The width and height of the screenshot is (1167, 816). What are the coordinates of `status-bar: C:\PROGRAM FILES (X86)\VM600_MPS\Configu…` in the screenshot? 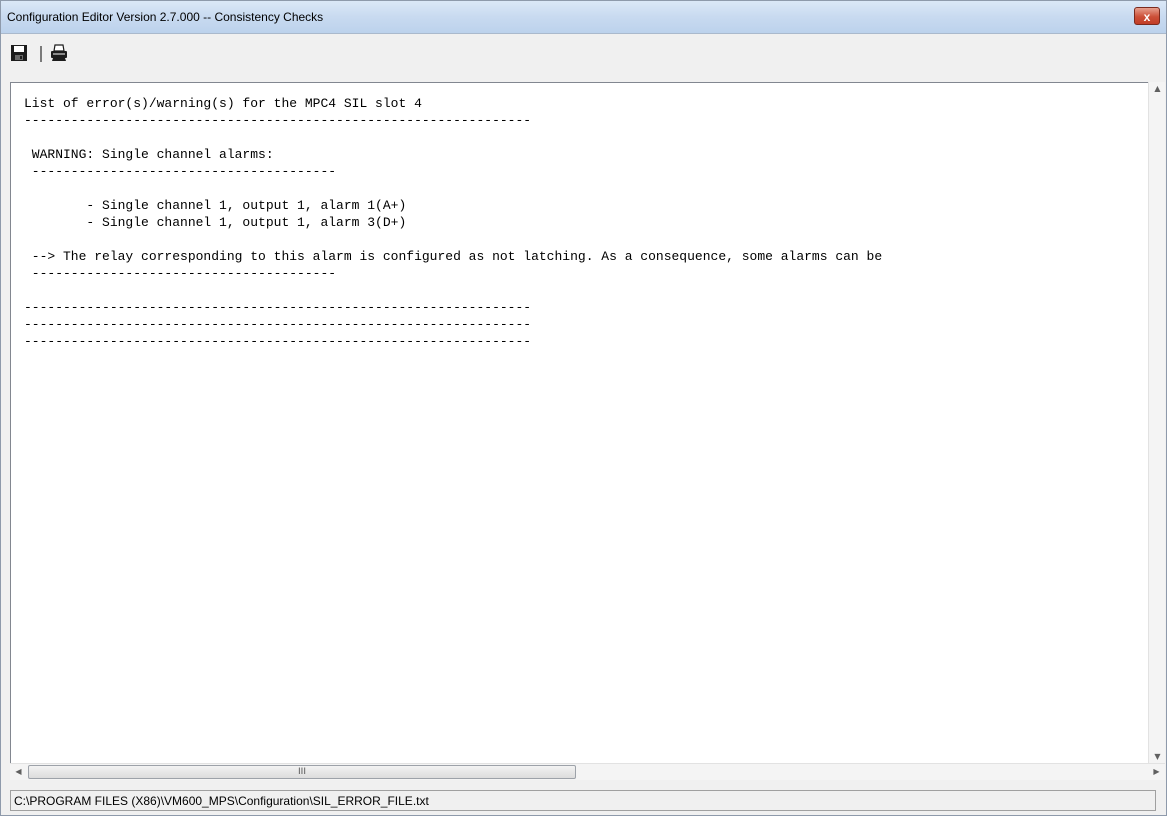 It's located at (583, 800).